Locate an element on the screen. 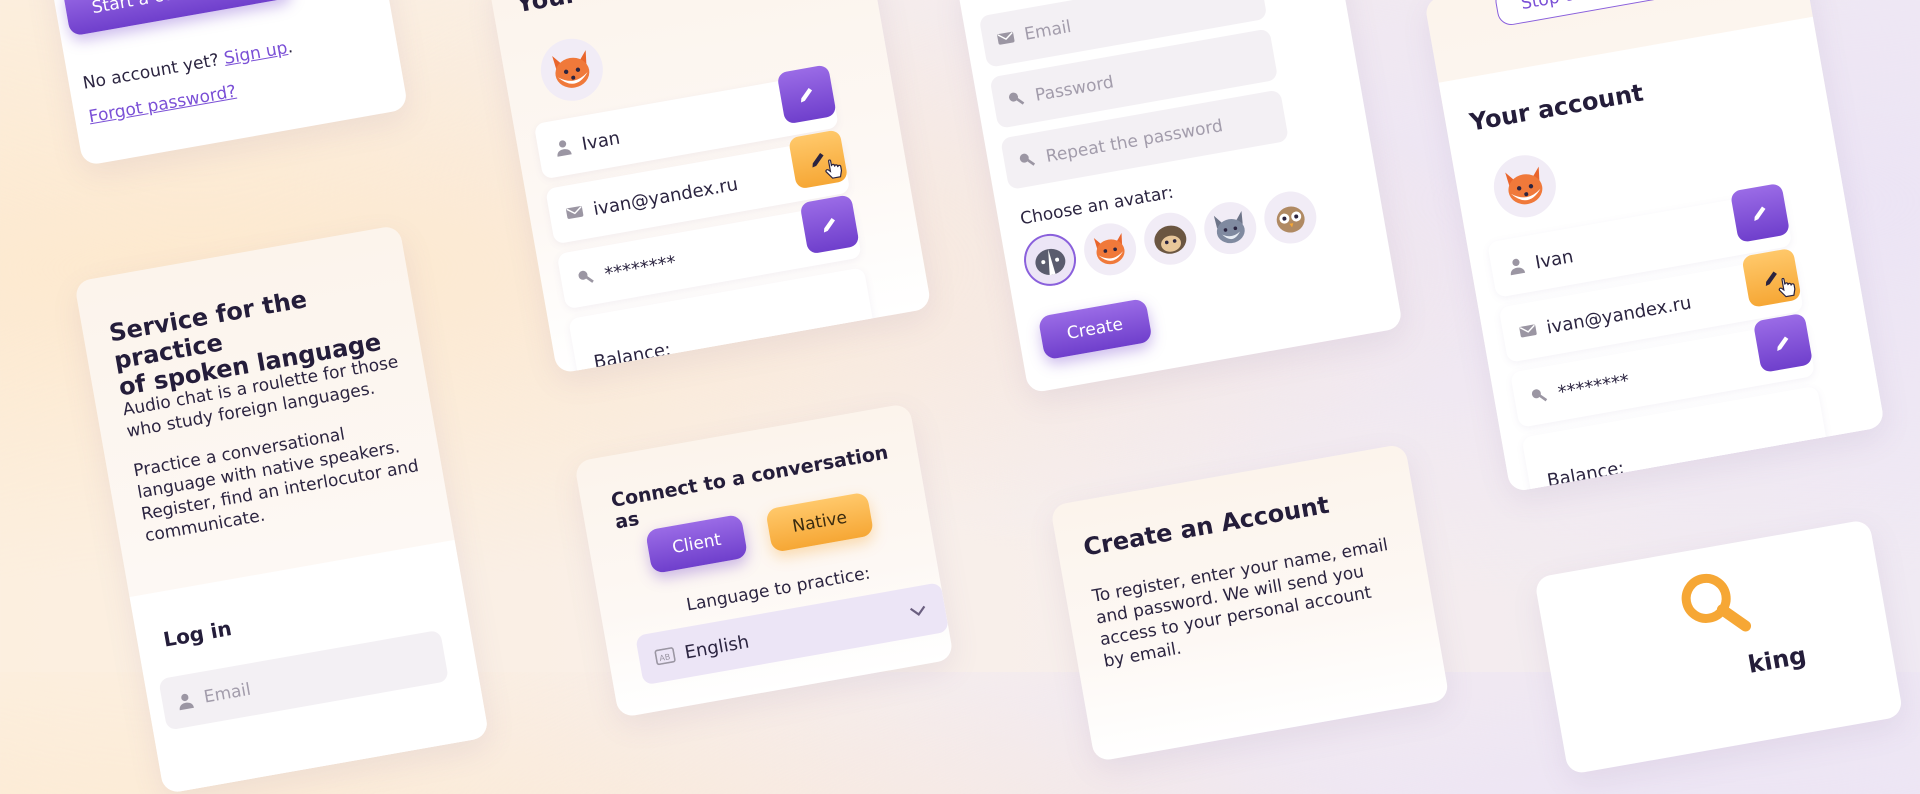 This screenshot has height=794, width=1920. account-email-2: ivan@yandex.ru is located at coordinates (1618, 315).